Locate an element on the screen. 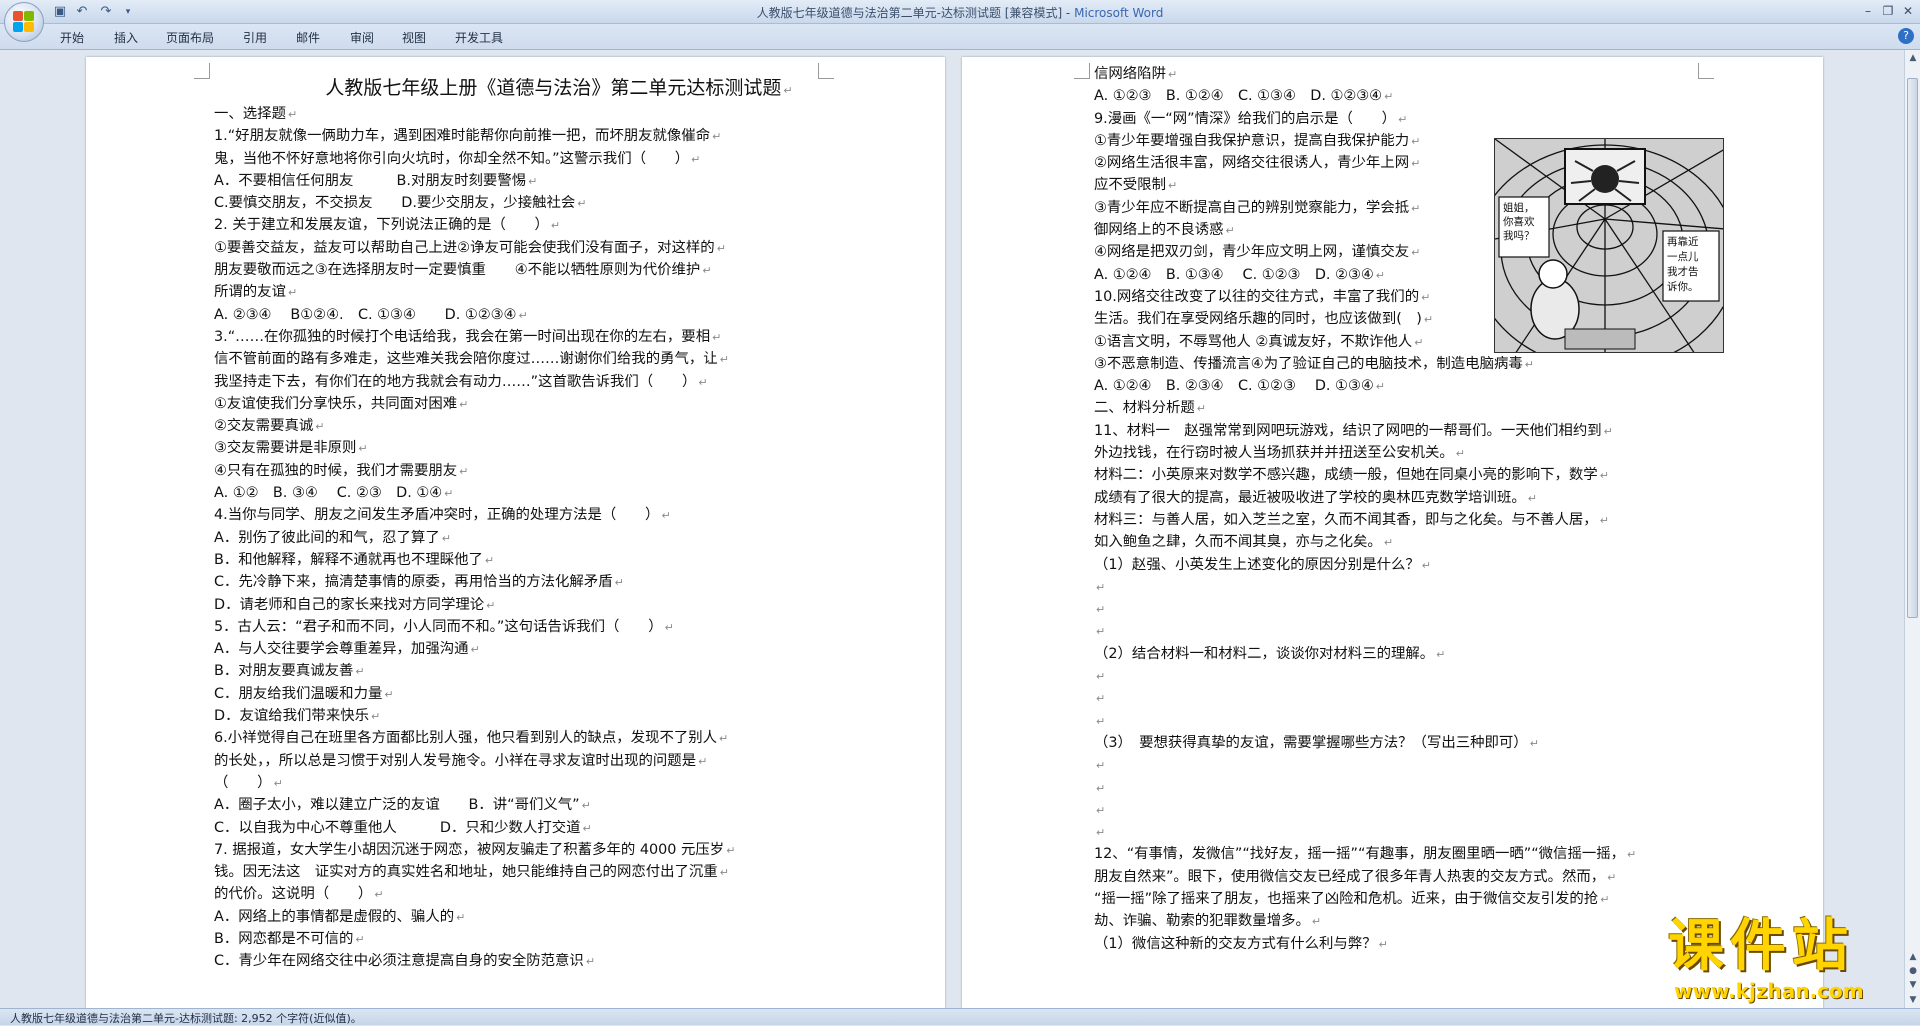  scrollbar-thumb is located at coordinates (1912, 348).